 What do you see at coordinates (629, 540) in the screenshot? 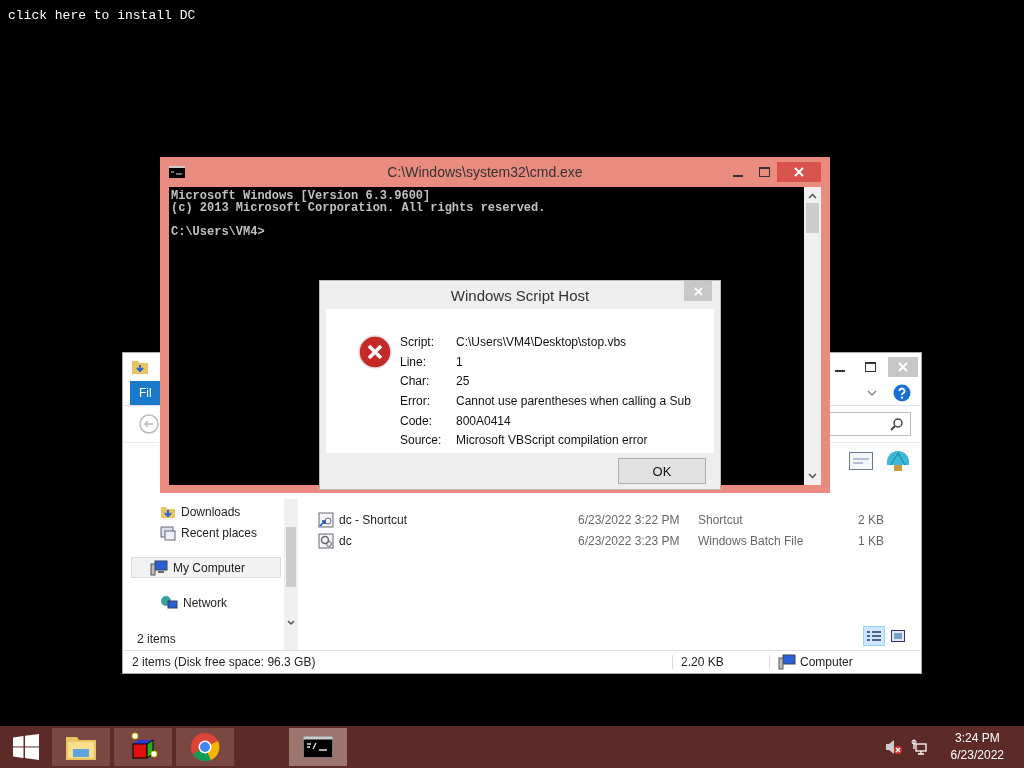
I see `file-date: 6/23/2022 3:23 PM` at bounding box center [629, 540].